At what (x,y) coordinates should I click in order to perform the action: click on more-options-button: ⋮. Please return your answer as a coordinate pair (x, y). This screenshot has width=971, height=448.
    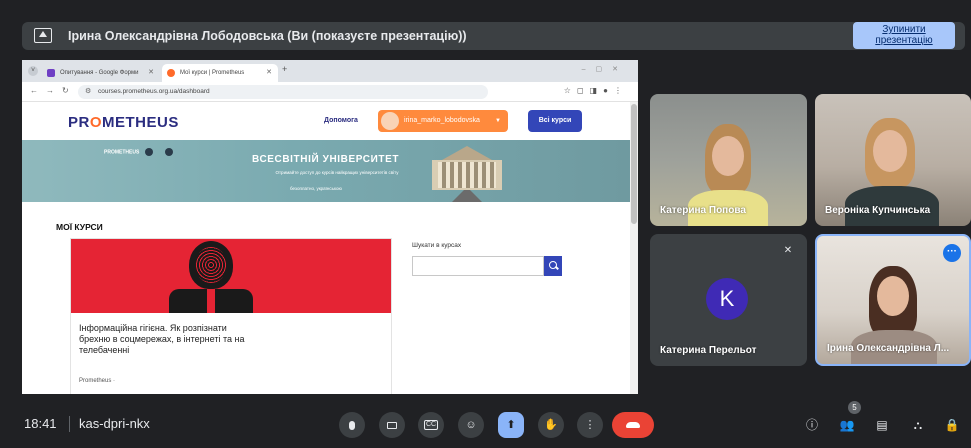
    Looking at the image, I should click on (590, 425).